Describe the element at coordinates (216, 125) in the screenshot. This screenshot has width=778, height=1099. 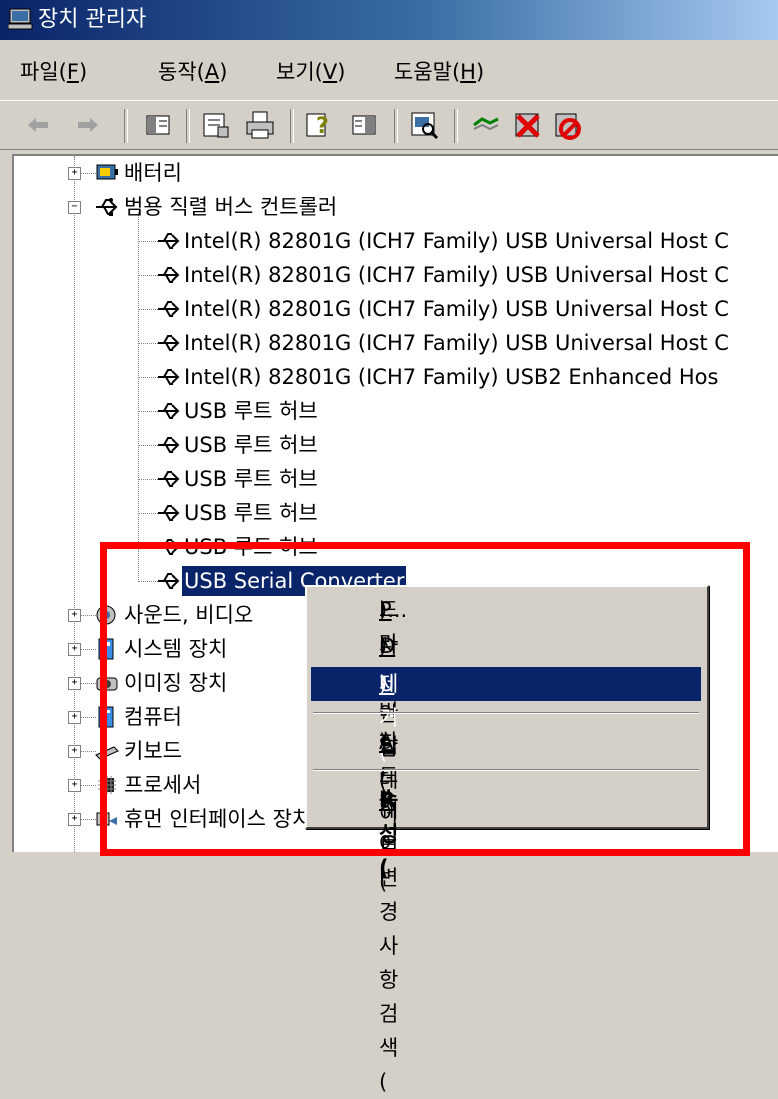
I see `properties-icon` at that location.